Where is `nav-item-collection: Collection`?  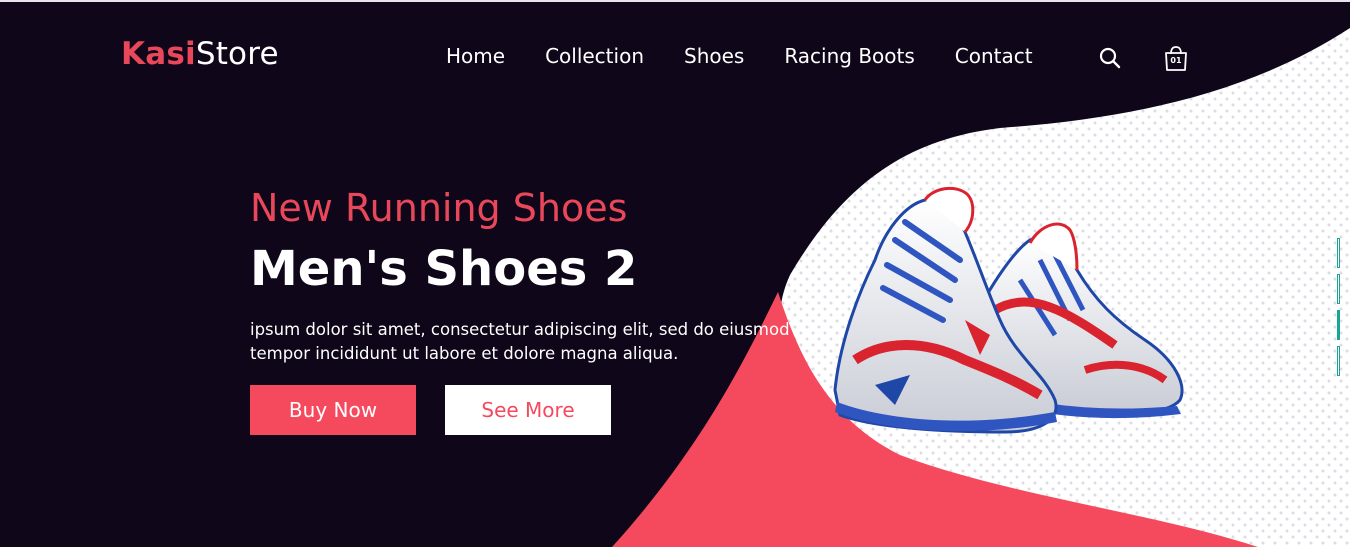 nav-item-collection: Collection is located at coordinates (594, 56).